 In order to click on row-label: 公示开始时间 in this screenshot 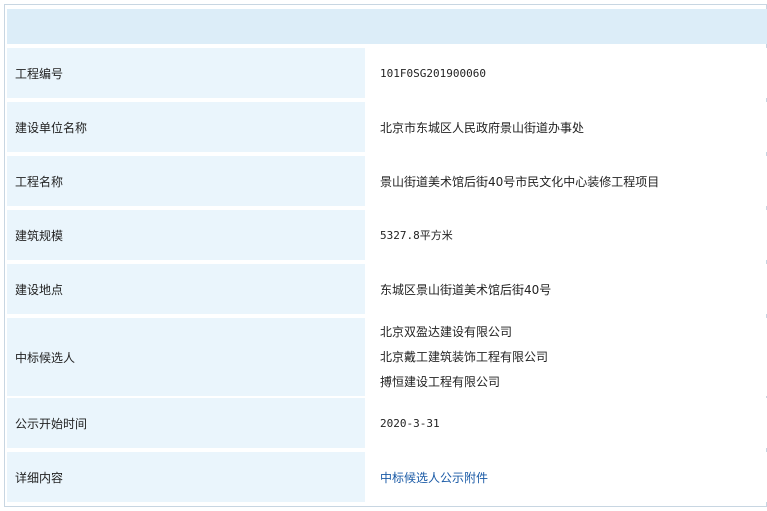, I will do `click(186, 423)`.